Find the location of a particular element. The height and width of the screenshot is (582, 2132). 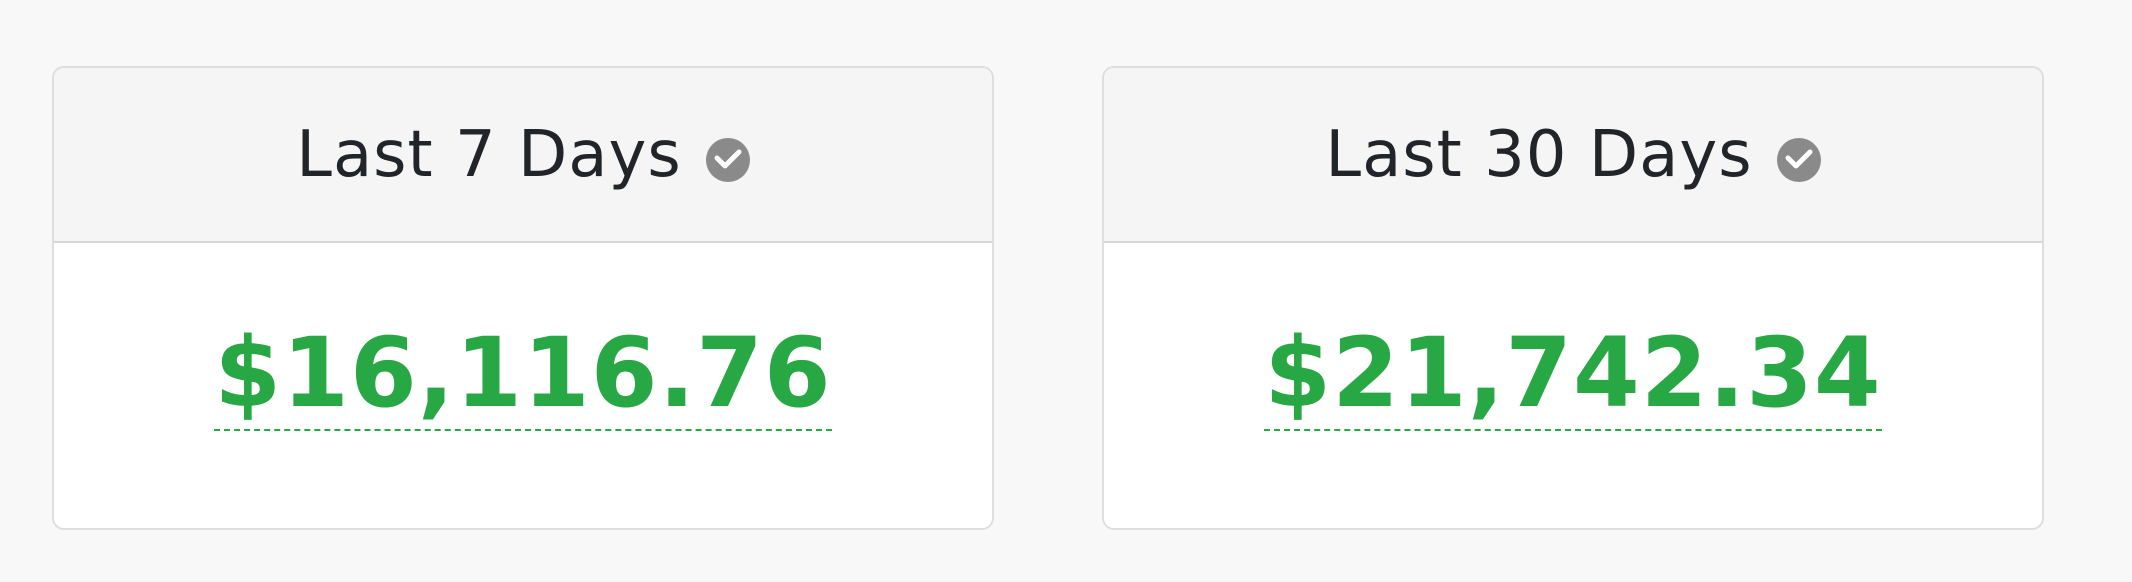

period-dropdown-toggle: Last 7 Days is located at coordinates (523, 155).